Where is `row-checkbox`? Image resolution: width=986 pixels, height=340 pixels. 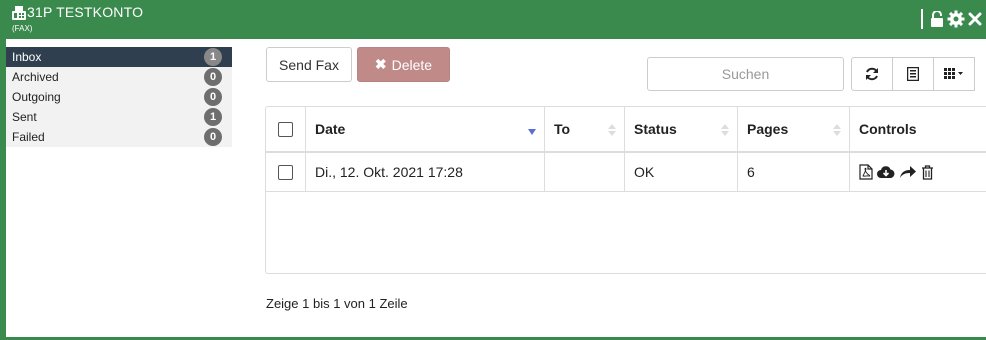
row-checkbox is located at coordinates (285, 172).